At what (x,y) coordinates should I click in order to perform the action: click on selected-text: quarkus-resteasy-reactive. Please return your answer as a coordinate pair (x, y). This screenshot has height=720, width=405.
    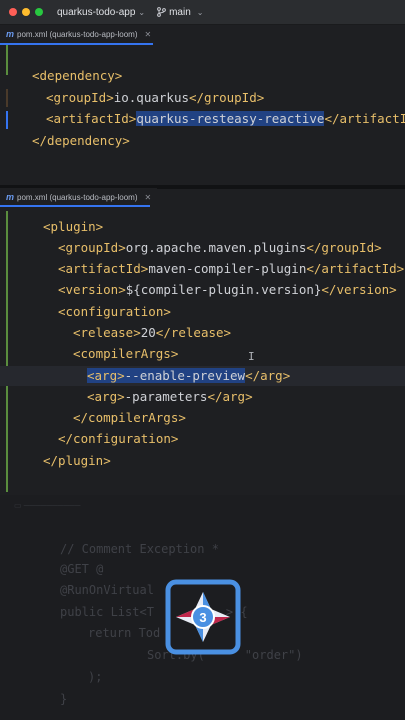
    Looking at the image, I should click on (230, 118).